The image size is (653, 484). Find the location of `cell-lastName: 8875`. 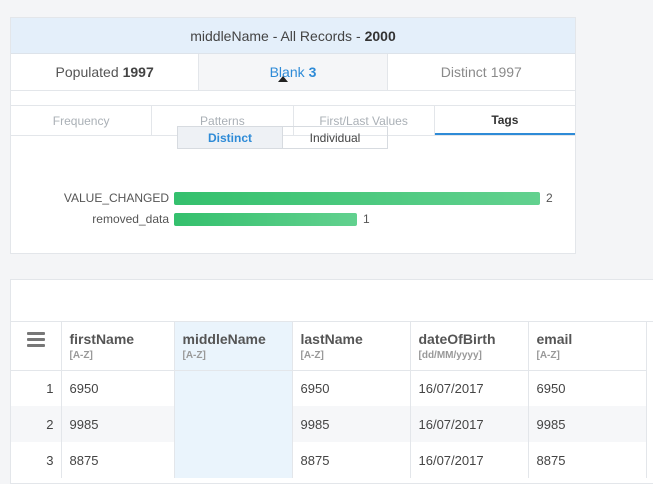

cell-lastName: 8875 is located at coordinates (351, 460).